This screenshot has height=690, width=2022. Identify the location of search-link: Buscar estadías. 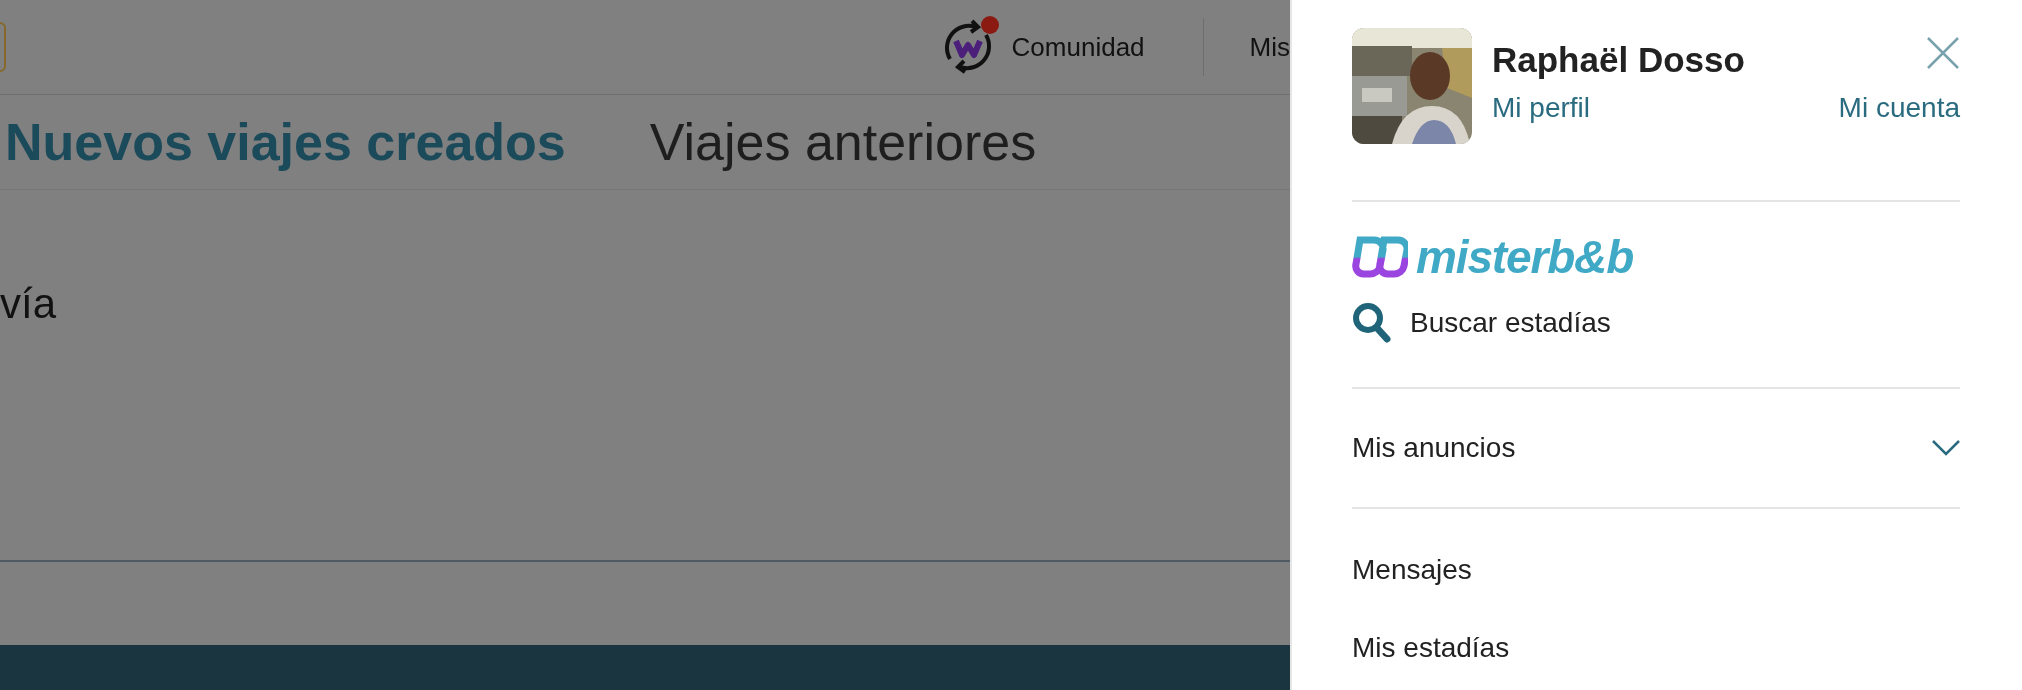
(1510, 323).